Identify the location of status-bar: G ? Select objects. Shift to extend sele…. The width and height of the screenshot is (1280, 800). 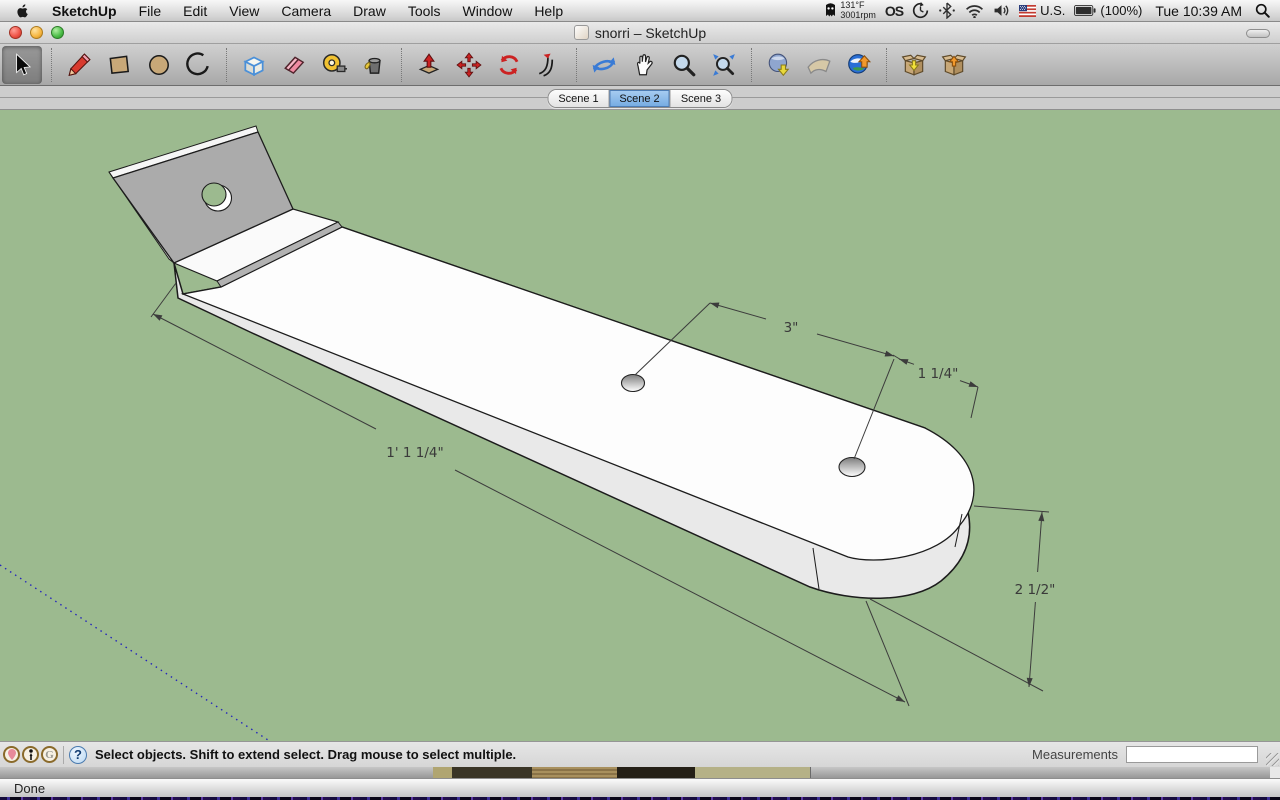
(640, 754).